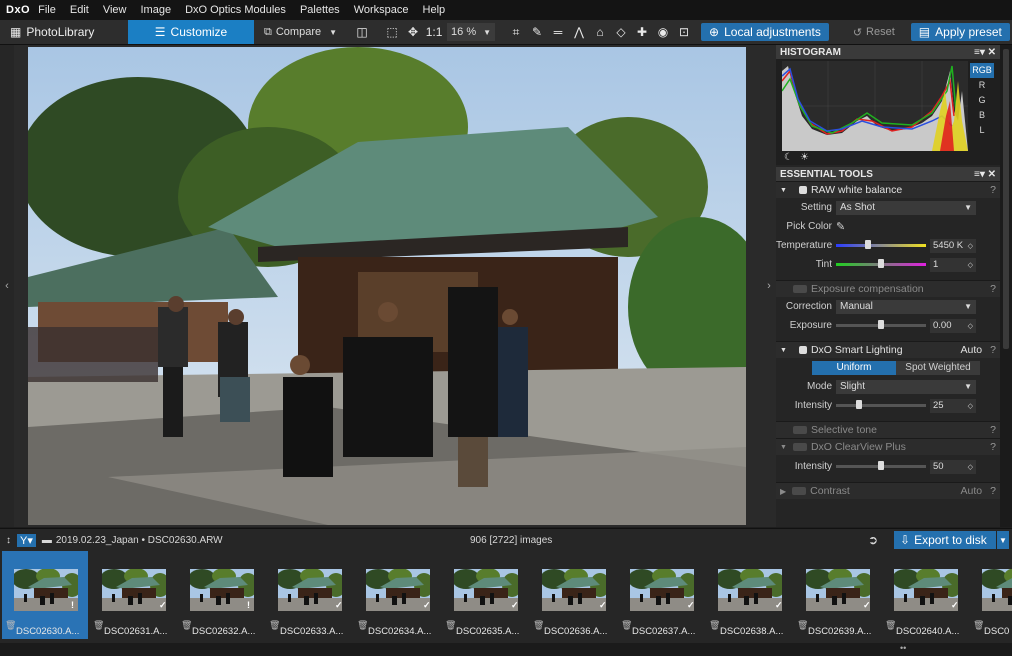 This screenshot has height=656, width=1012. I want to click on section-smart-lighting: ▼ DxO Smart Lighting Auto ?, so click(888, 349).